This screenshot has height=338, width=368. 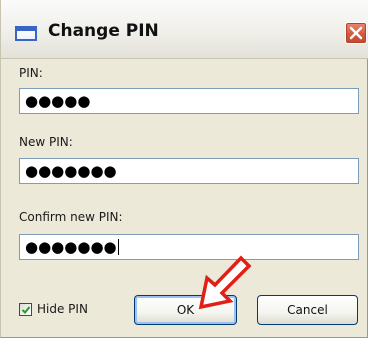 What do you see at coordinates (31, 73) in the screenshot?
I see `pin-label: PIN:` at bounding box center [31, 73].